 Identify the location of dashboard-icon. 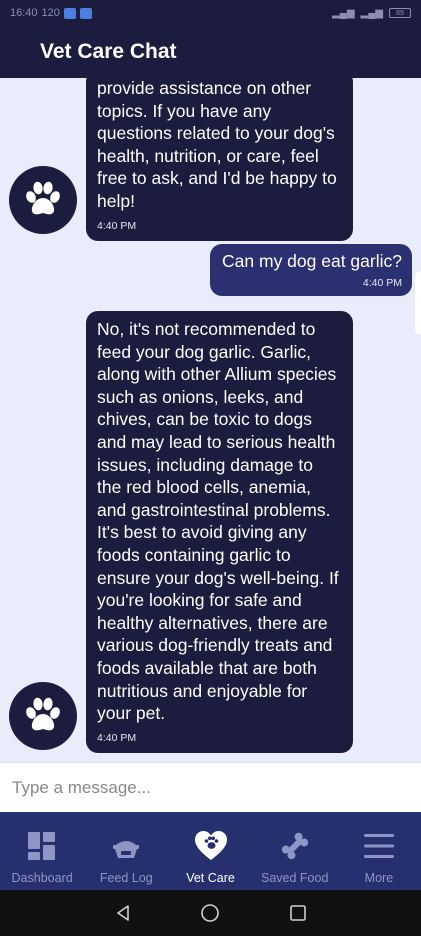
(42, 846).